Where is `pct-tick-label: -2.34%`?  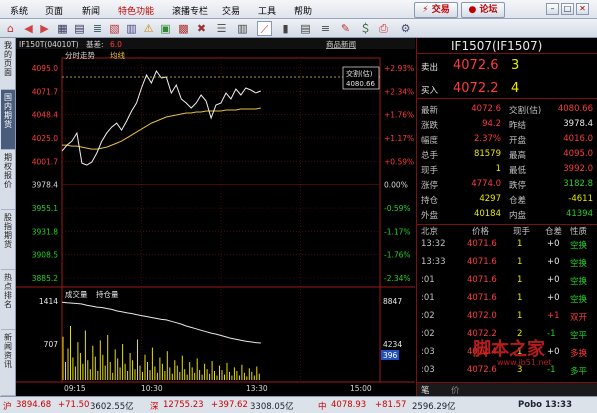
pct-tick-label: -2.34% is located at coordinates (397, 278).